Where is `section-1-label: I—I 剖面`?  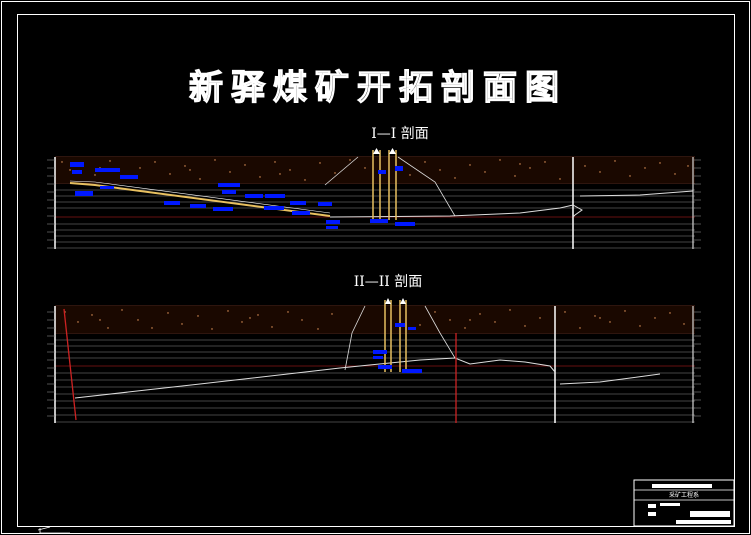
section-1-label: I—I 剖面 is located at coordinates (400, 134).